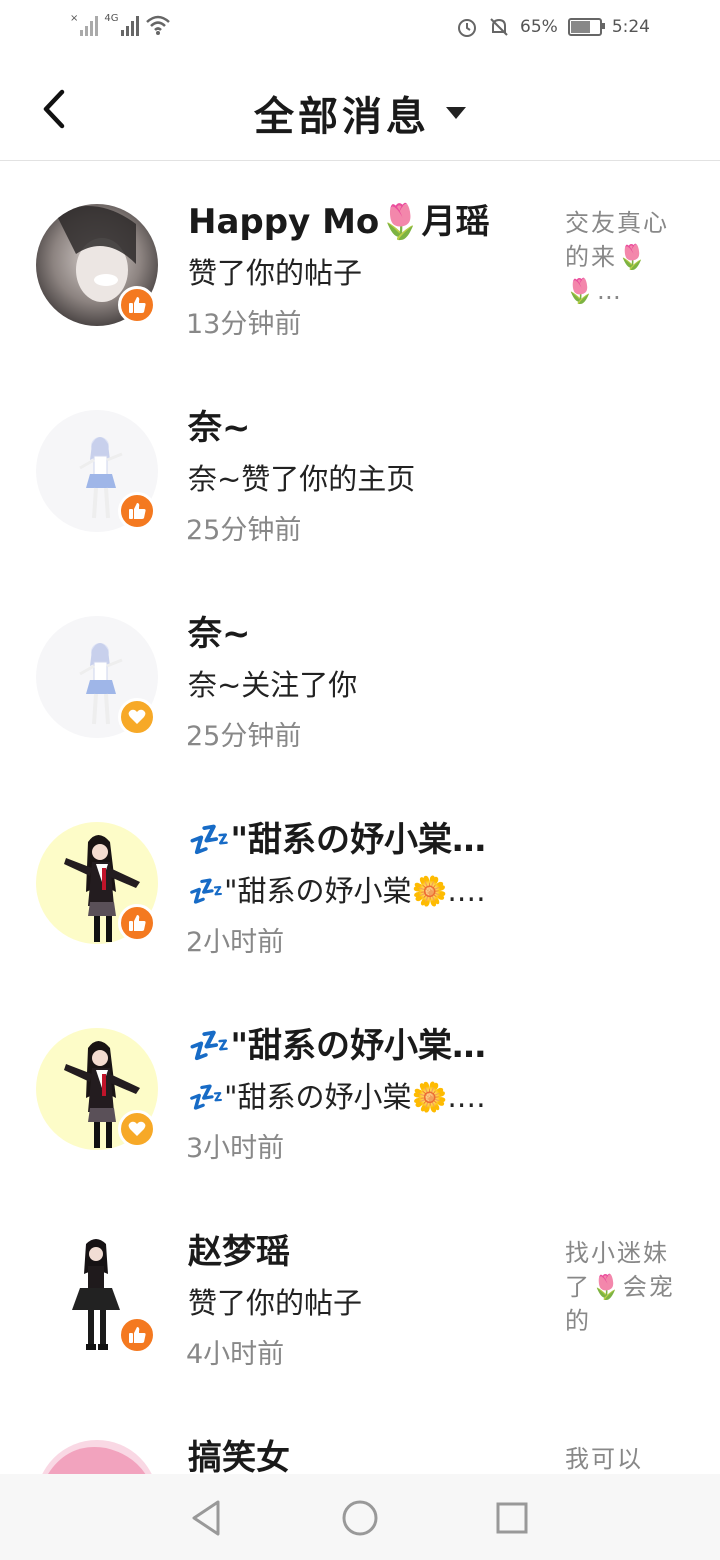  I want to click on battery-fill, so click(580, 27).